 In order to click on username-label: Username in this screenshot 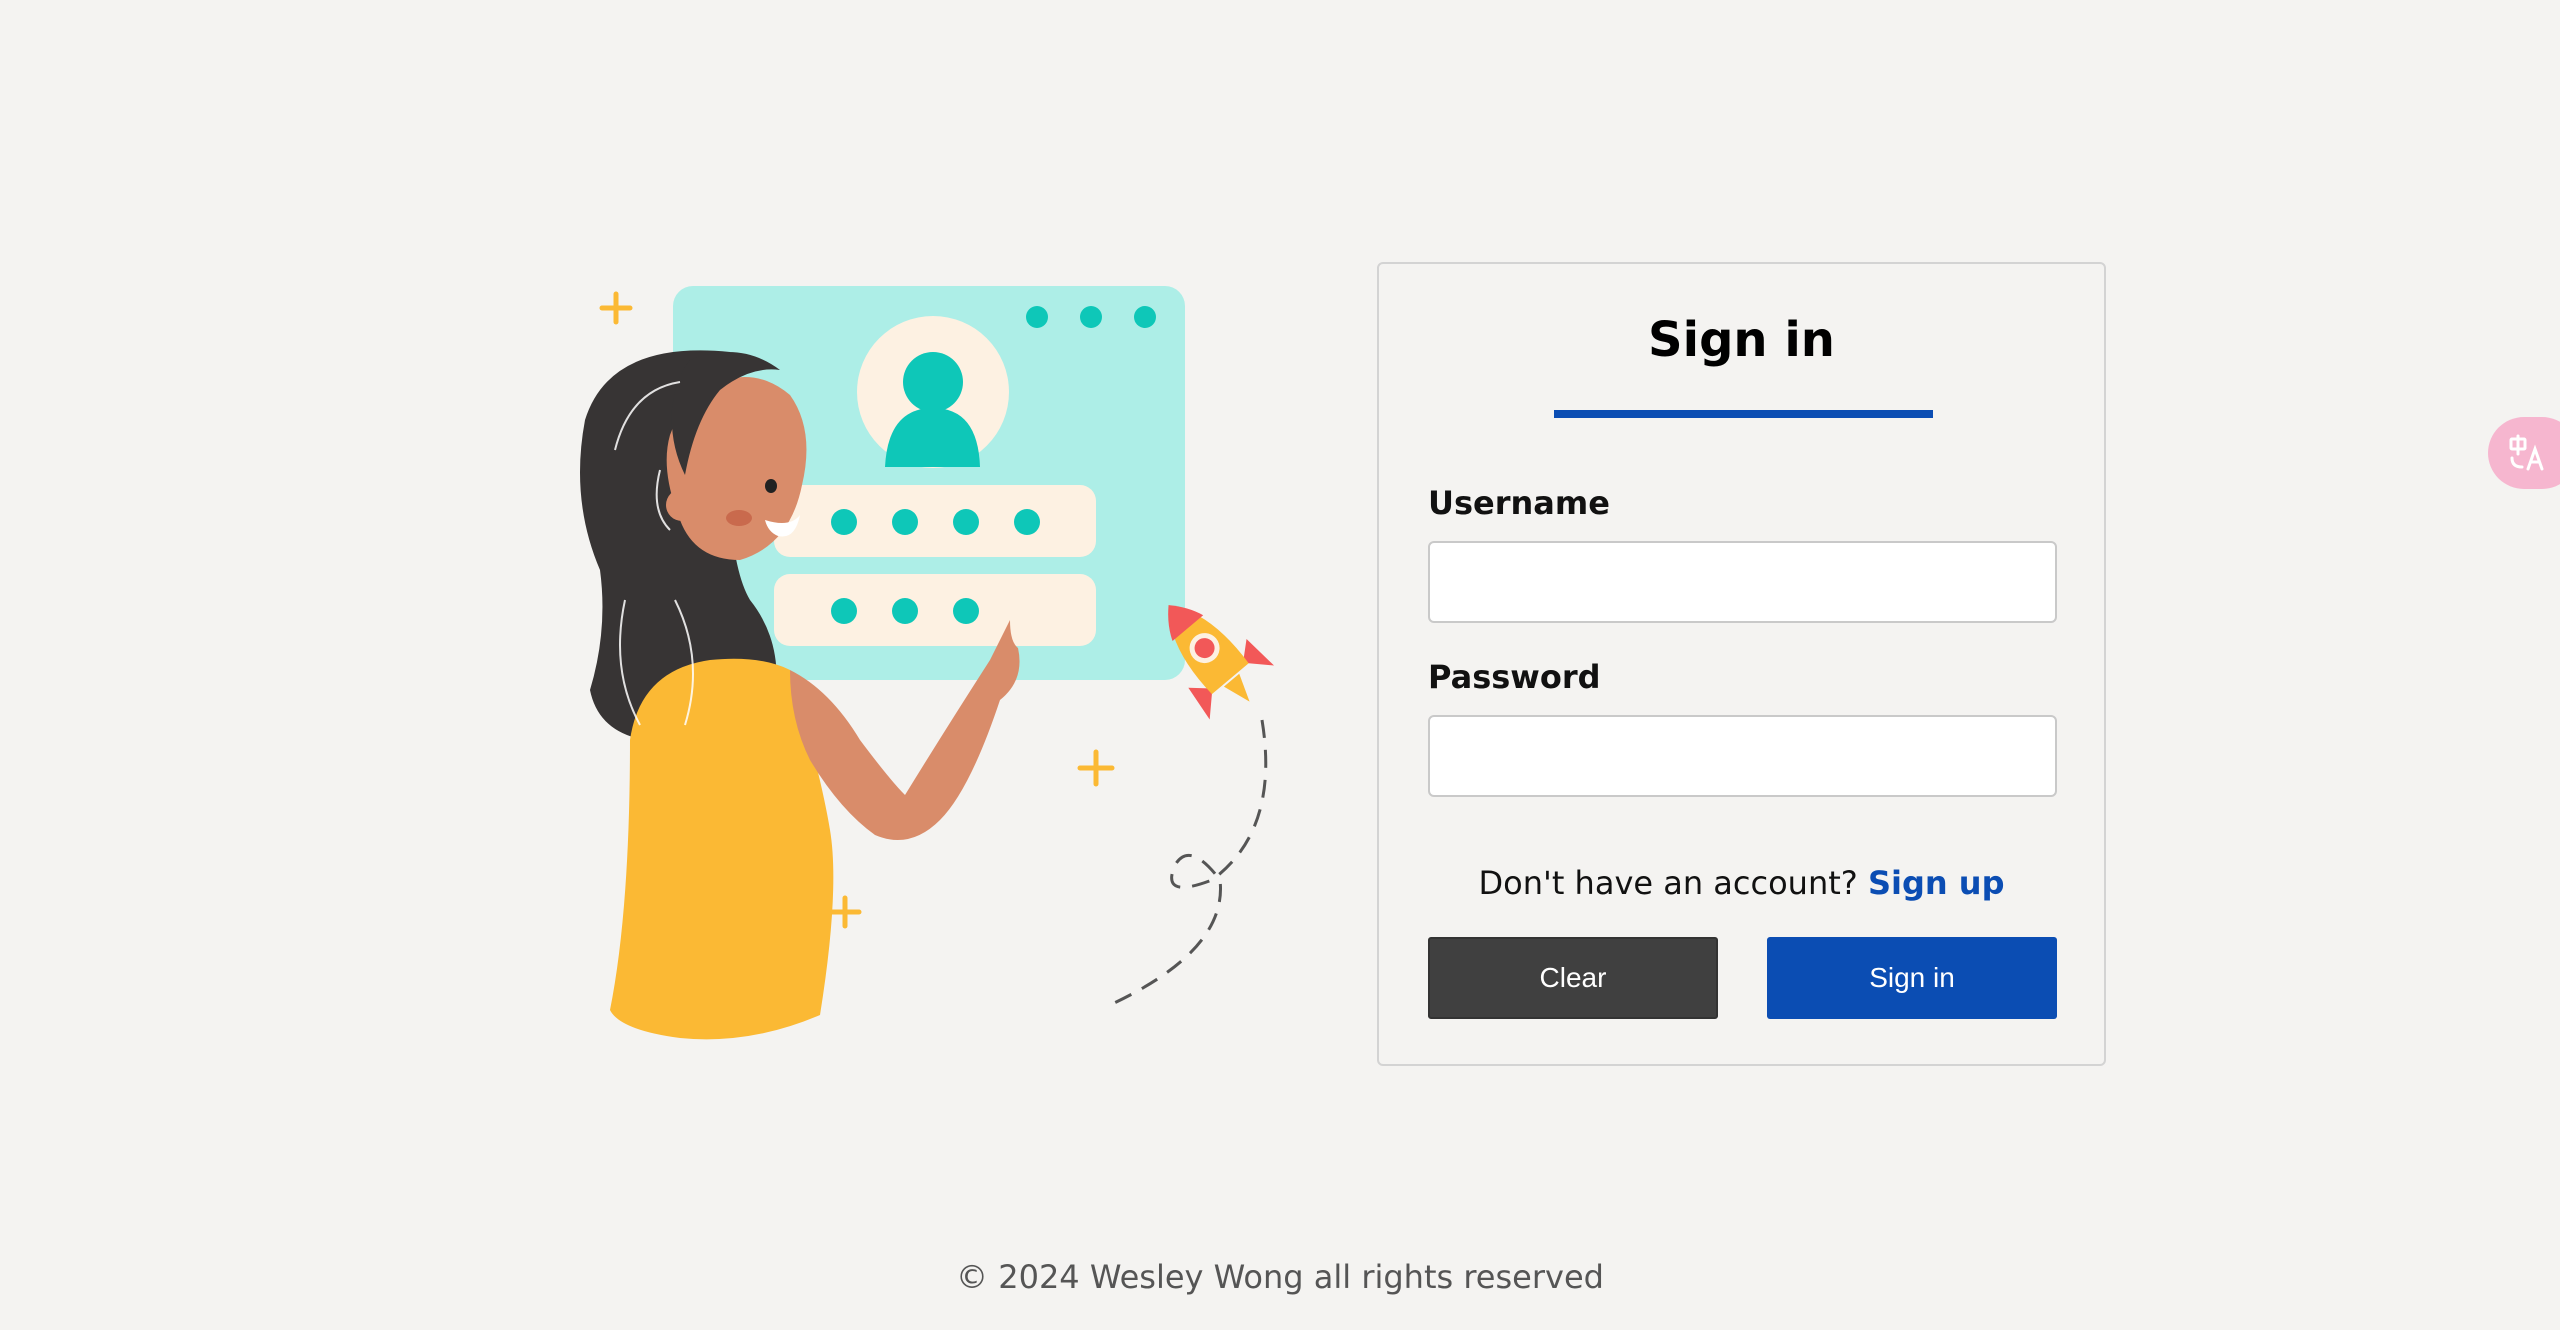, I will do `click(1519, 503)`.